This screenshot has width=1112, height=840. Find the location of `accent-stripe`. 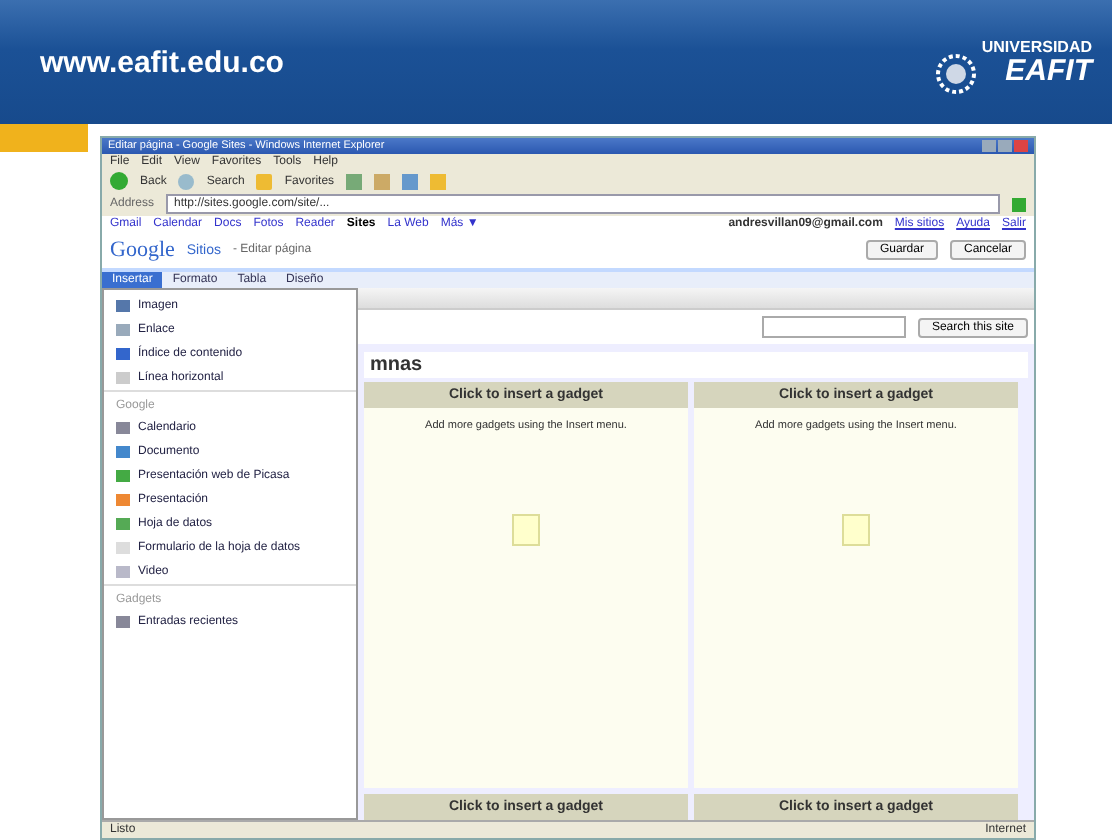

accent-stripe is located at coordinates (44, 138).